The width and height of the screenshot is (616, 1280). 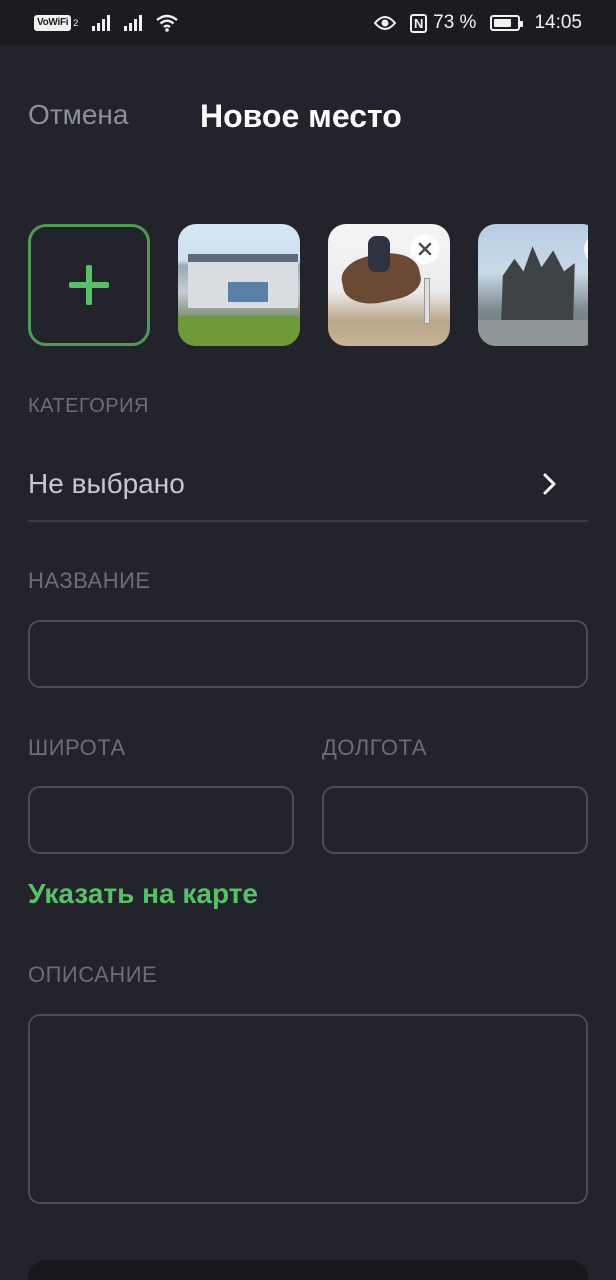 What do you see at coordinates (455, 22) in the screenshot?
I see `battery-percentage: 73 %` at bounding box center [455, 22].